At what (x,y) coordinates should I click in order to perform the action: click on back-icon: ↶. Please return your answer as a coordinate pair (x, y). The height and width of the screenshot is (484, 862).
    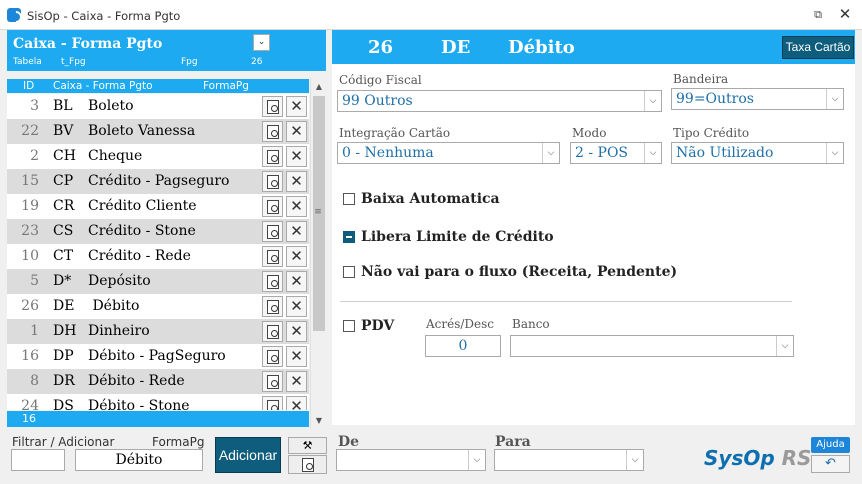
    Looking at the image, I should click on (830, 464).